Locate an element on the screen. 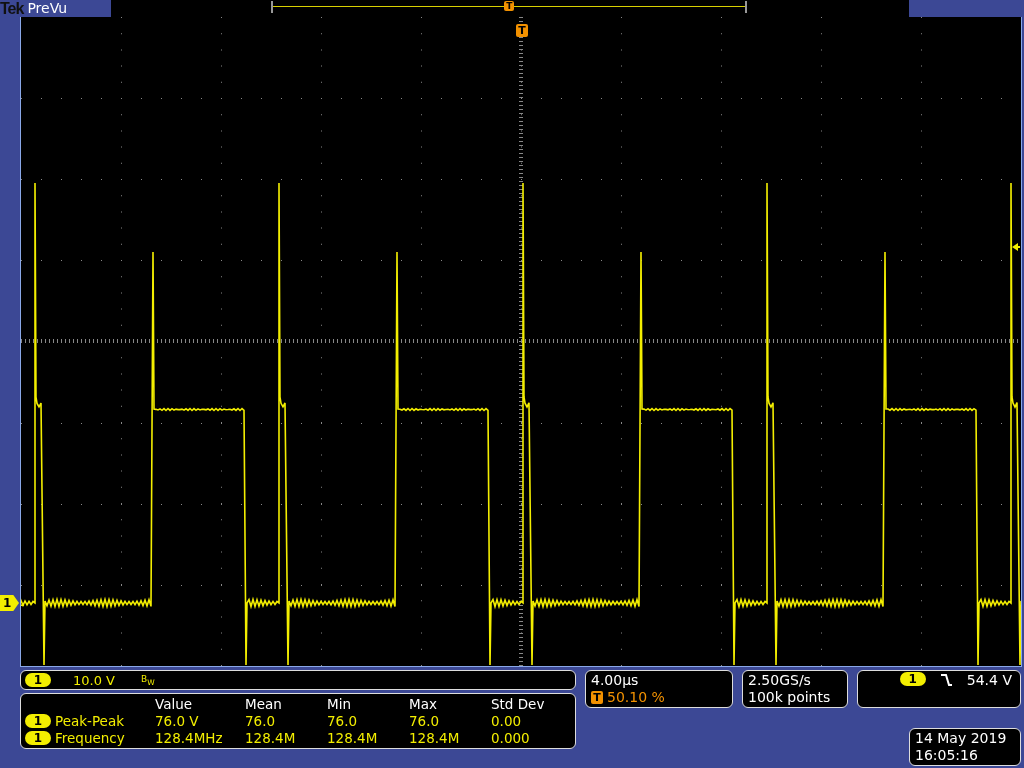 This screenshot has width=1024, height=768. measurement-name: Frequency is located at coordinates (90, 737).